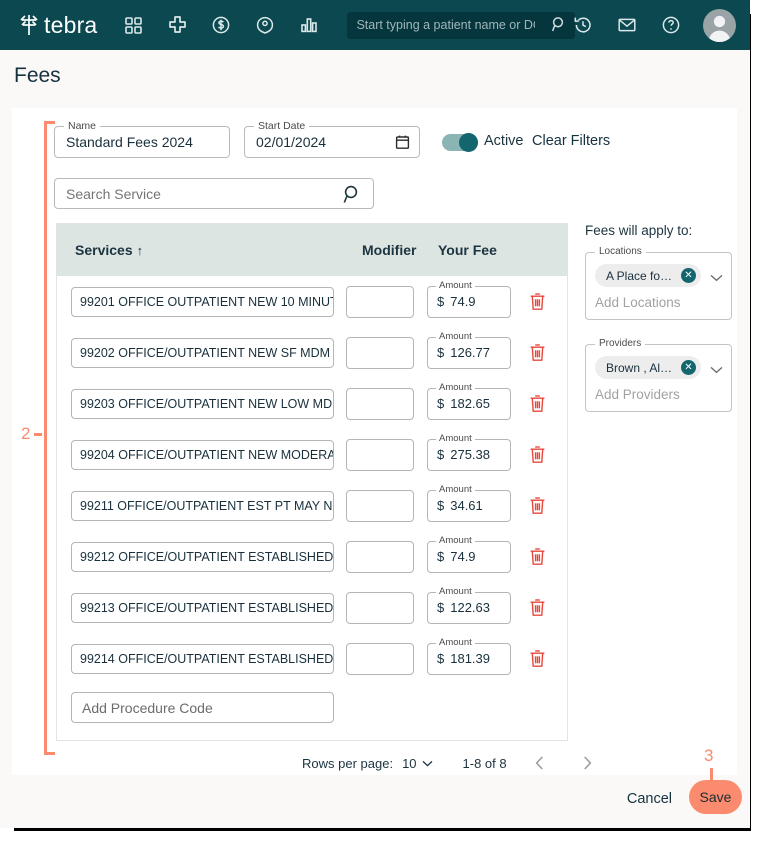 This screenshot has height=845, width=765. I want to click on add-plus-icon, so click(177, 25).